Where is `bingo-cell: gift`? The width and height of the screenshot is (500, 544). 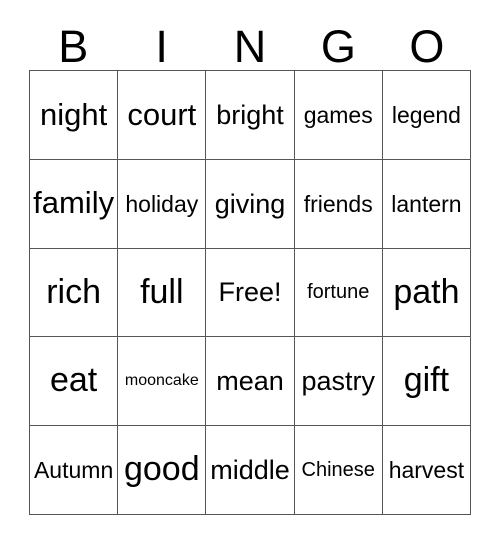
bingo-cell: gift is located at coordinates (427, 382).